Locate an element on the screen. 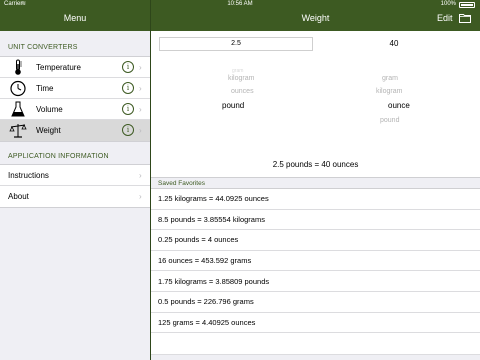 Image resolution: width=480 pixels, height=360 pixels. sidebar-item-temperature: Temperature i › is located at coordinates (75, 67).